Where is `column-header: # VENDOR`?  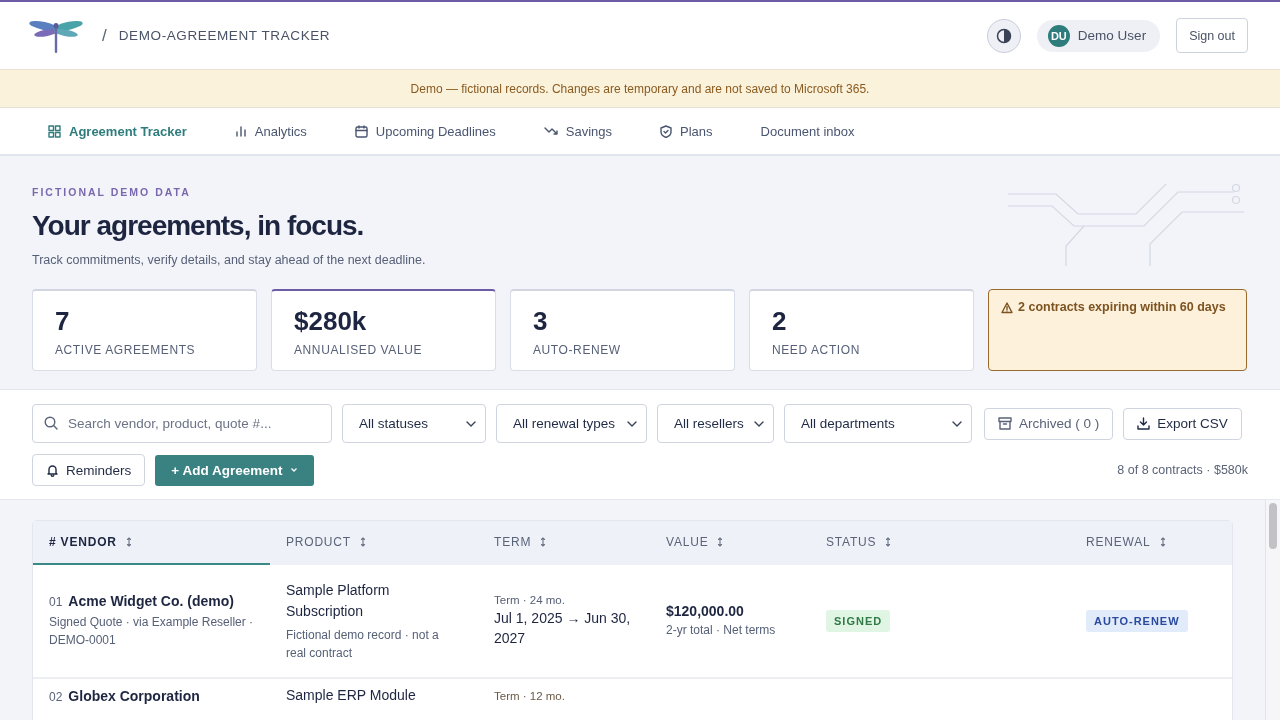
column-header: # VENDOR is located at coordinates (151, 543).